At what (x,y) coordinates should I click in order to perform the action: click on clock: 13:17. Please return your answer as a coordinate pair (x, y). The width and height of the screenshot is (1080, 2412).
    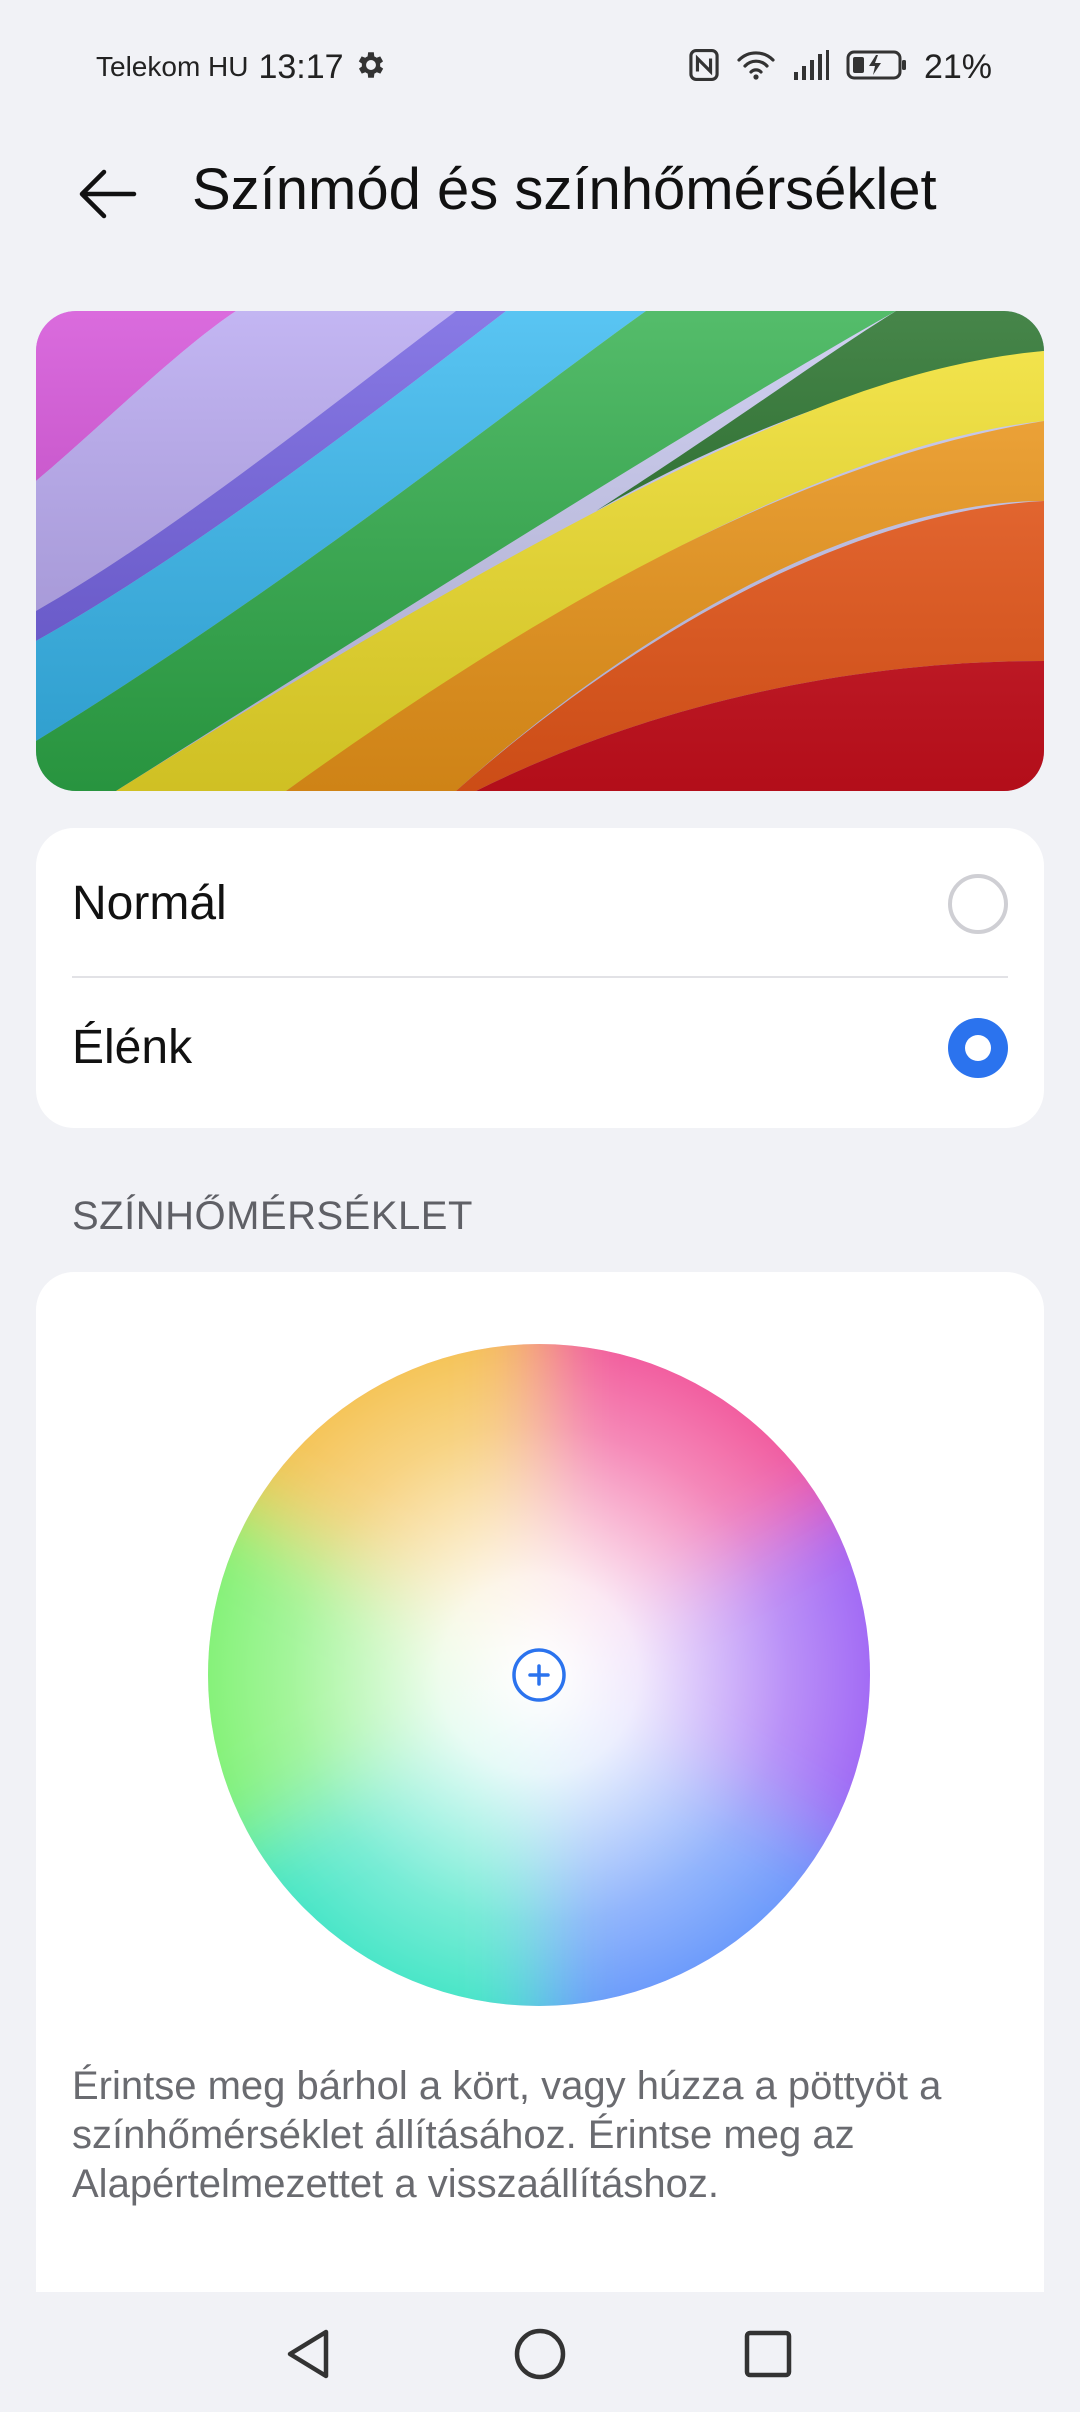
    Looking at the image, I should click on (301, 66).